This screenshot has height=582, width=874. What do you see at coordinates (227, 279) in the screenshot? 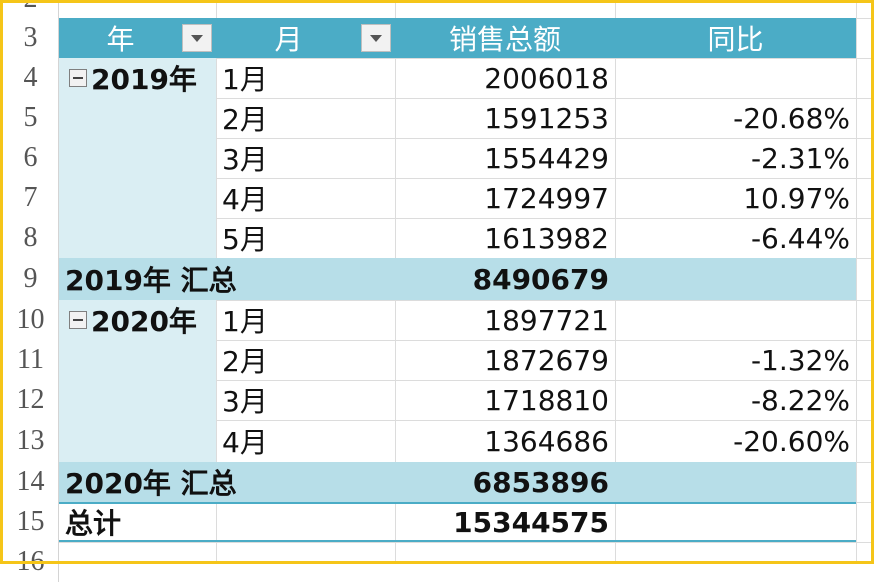
I see `subtotal-label: 2019年 汇总` at bounding box center [227, 279].